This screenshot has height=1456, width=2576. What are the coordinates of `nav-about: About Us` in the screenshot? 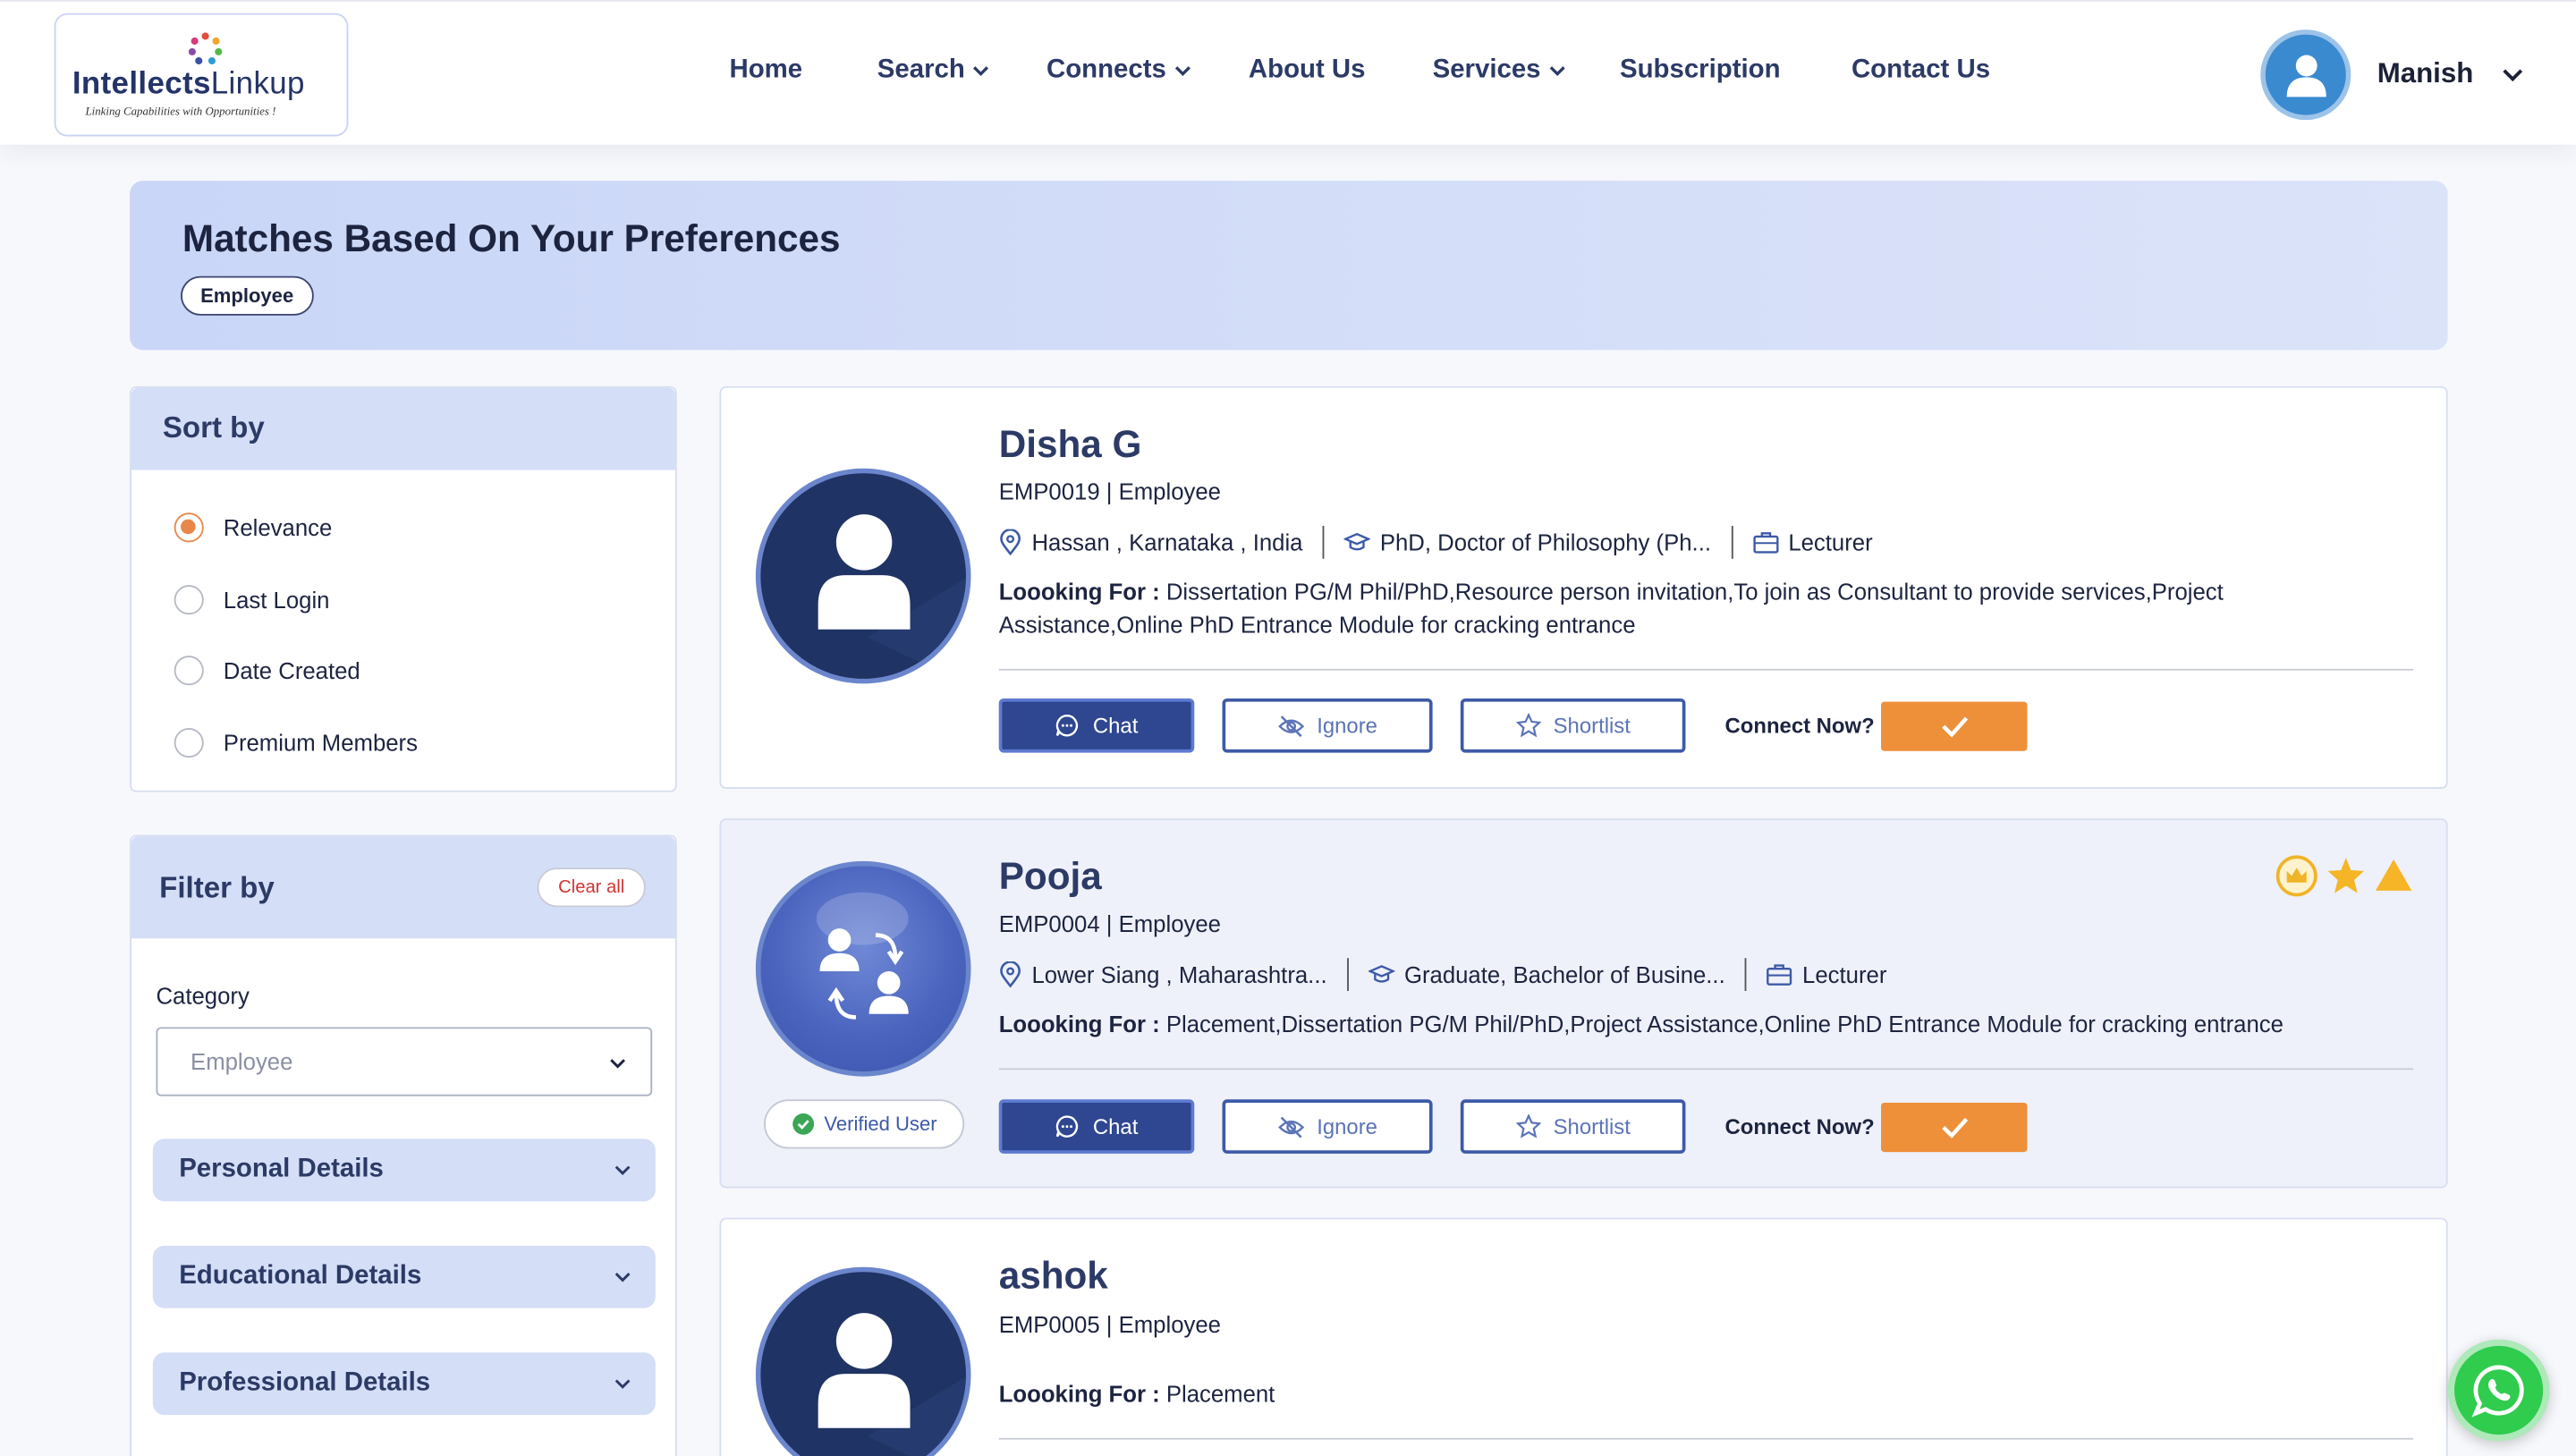 It's located at (1307, 70).